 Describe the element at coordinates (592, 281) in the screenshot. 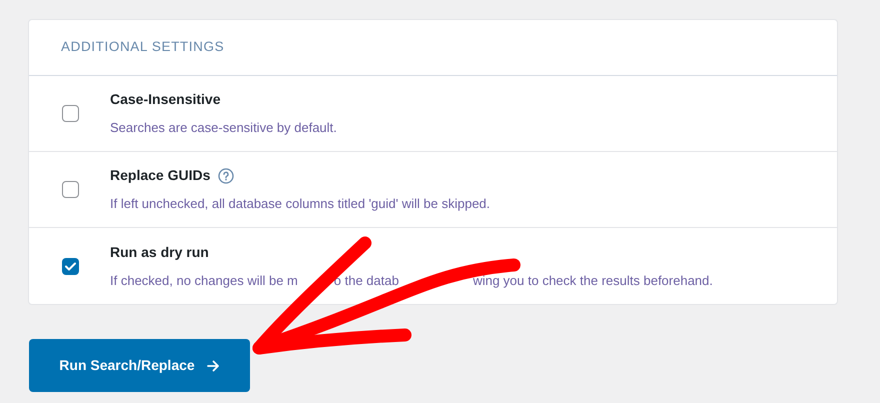

I see `option-description: wing you to check the results beforehand.` at that location.